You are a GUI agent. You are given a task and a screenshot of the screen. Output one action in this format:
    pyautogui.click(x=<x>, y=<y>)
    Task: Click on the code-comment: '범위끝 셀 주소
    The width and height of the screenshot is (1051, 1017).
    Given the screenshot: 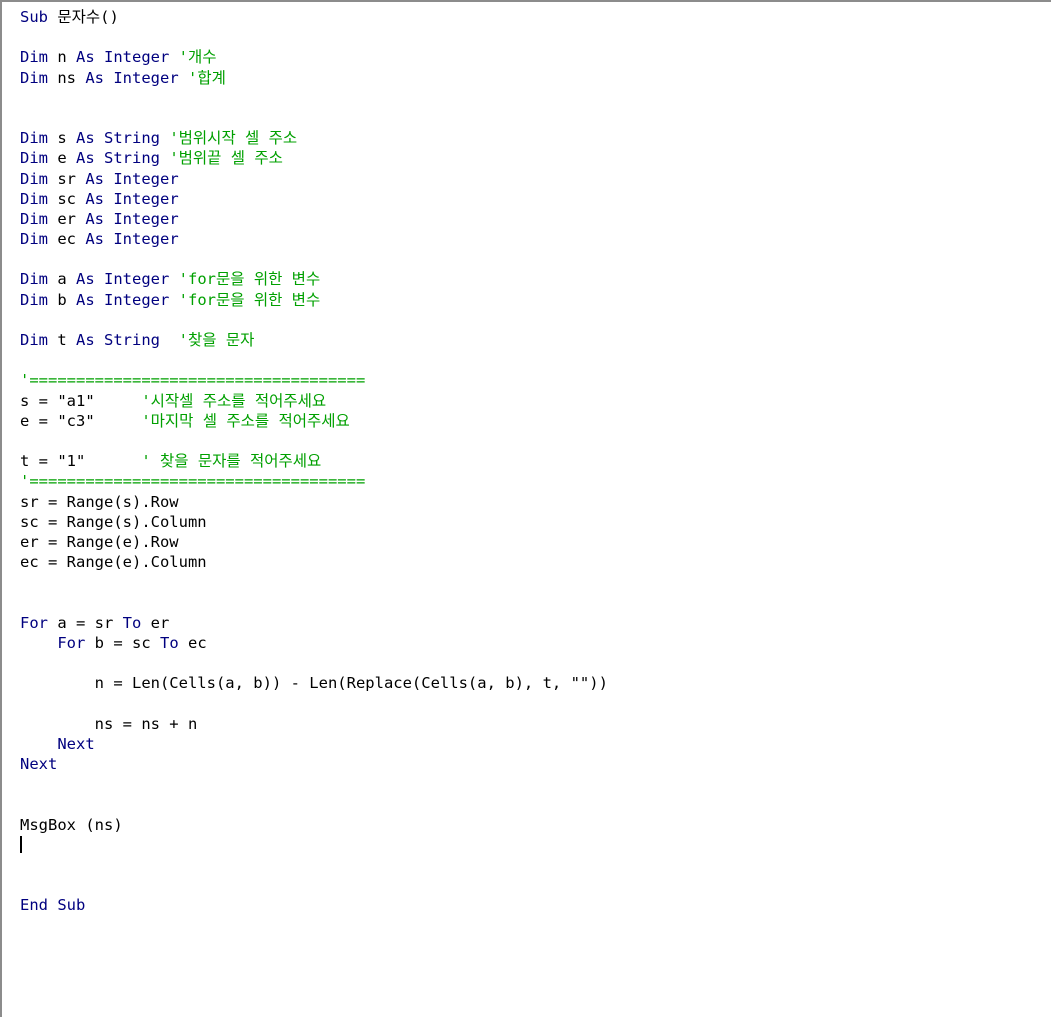 What is the action you would take?
    pyautogui.click(x=226, y=158)
    